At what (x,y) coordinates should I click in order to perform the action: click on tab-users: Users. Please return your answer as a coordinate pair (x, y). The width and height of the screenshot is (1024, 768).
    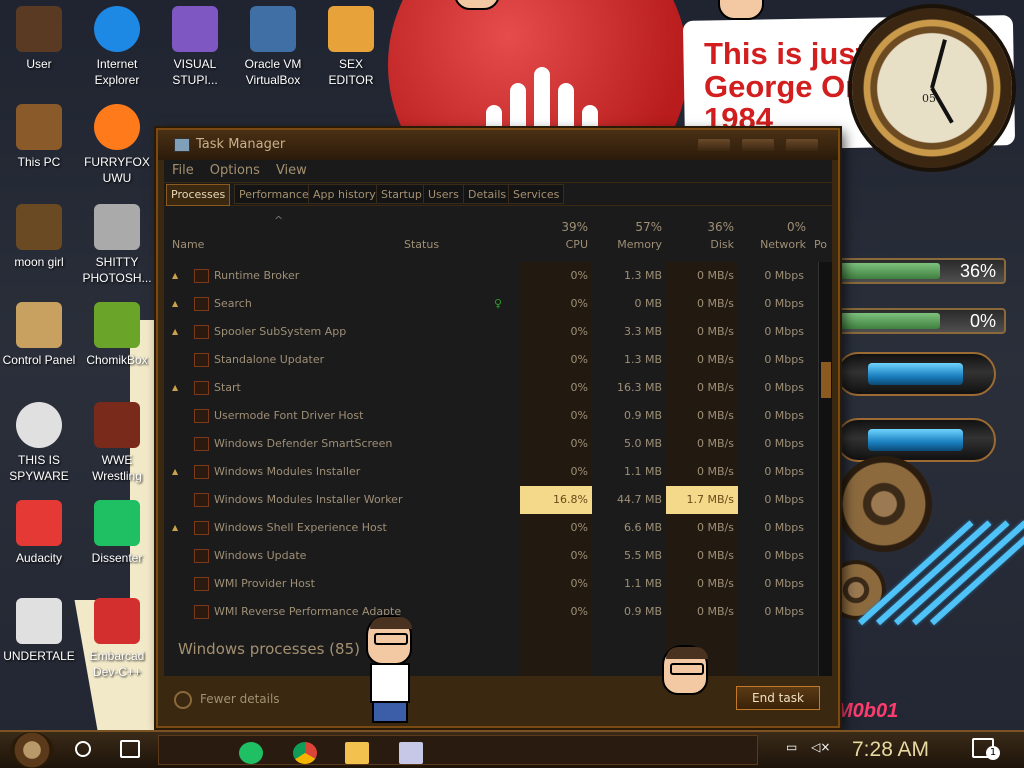
    Looking at the image, I should click on (443, 194).